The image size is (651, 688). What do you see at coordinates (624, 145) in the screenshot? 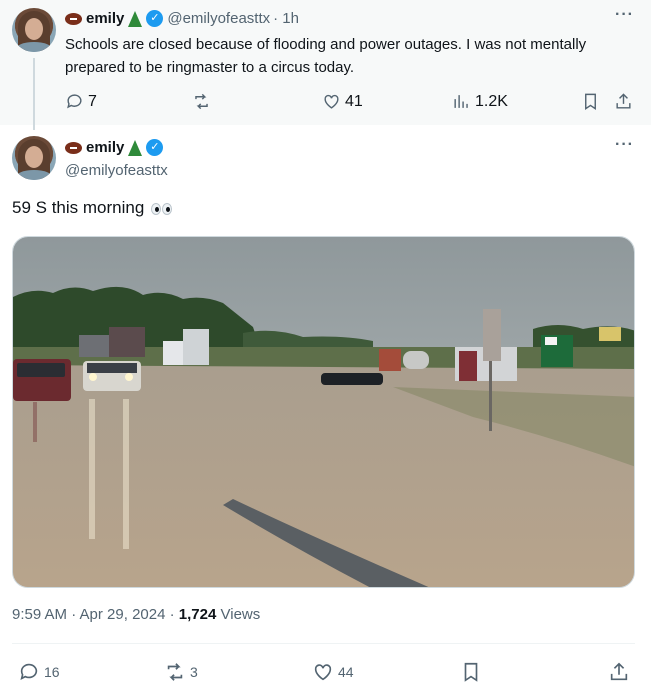
I see `main-more-options-icon: ···` at bounding box center [624, 145].